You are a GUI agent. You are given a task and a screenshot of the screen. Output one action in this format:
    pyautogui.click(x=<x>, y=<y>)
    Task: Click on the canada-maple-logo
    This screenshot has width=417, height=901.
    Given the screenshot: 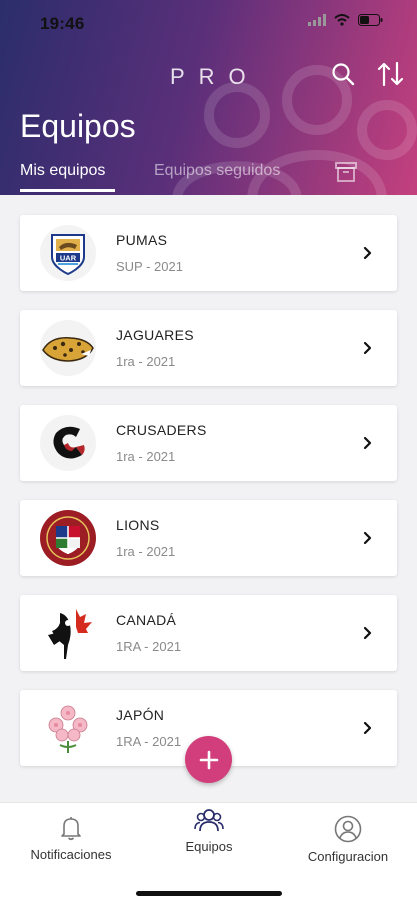 What is the action you would take?
    pyautogui.click(x=68, y=633)
    